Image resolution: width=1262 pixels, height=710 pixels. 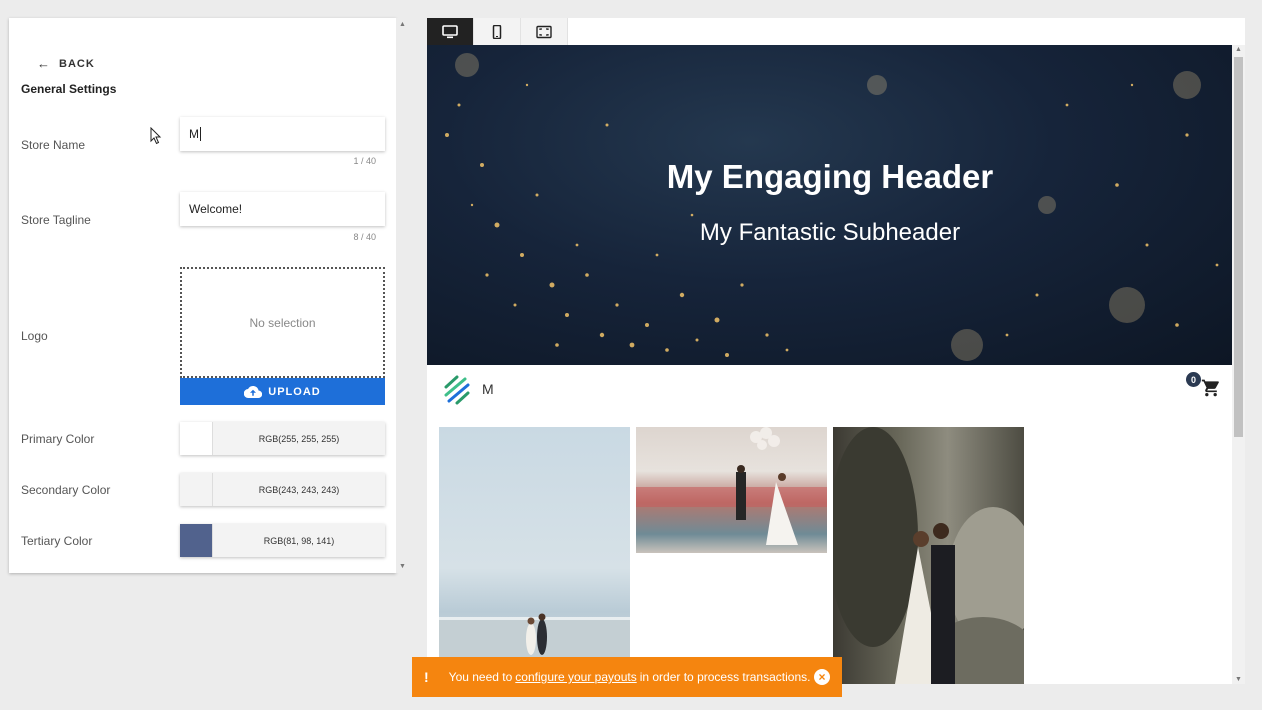 What do you see at coordinates (56, 220) in the screenshot?
I see `store-tagline-label: Store Tagline` at bounding box center [56, 220].